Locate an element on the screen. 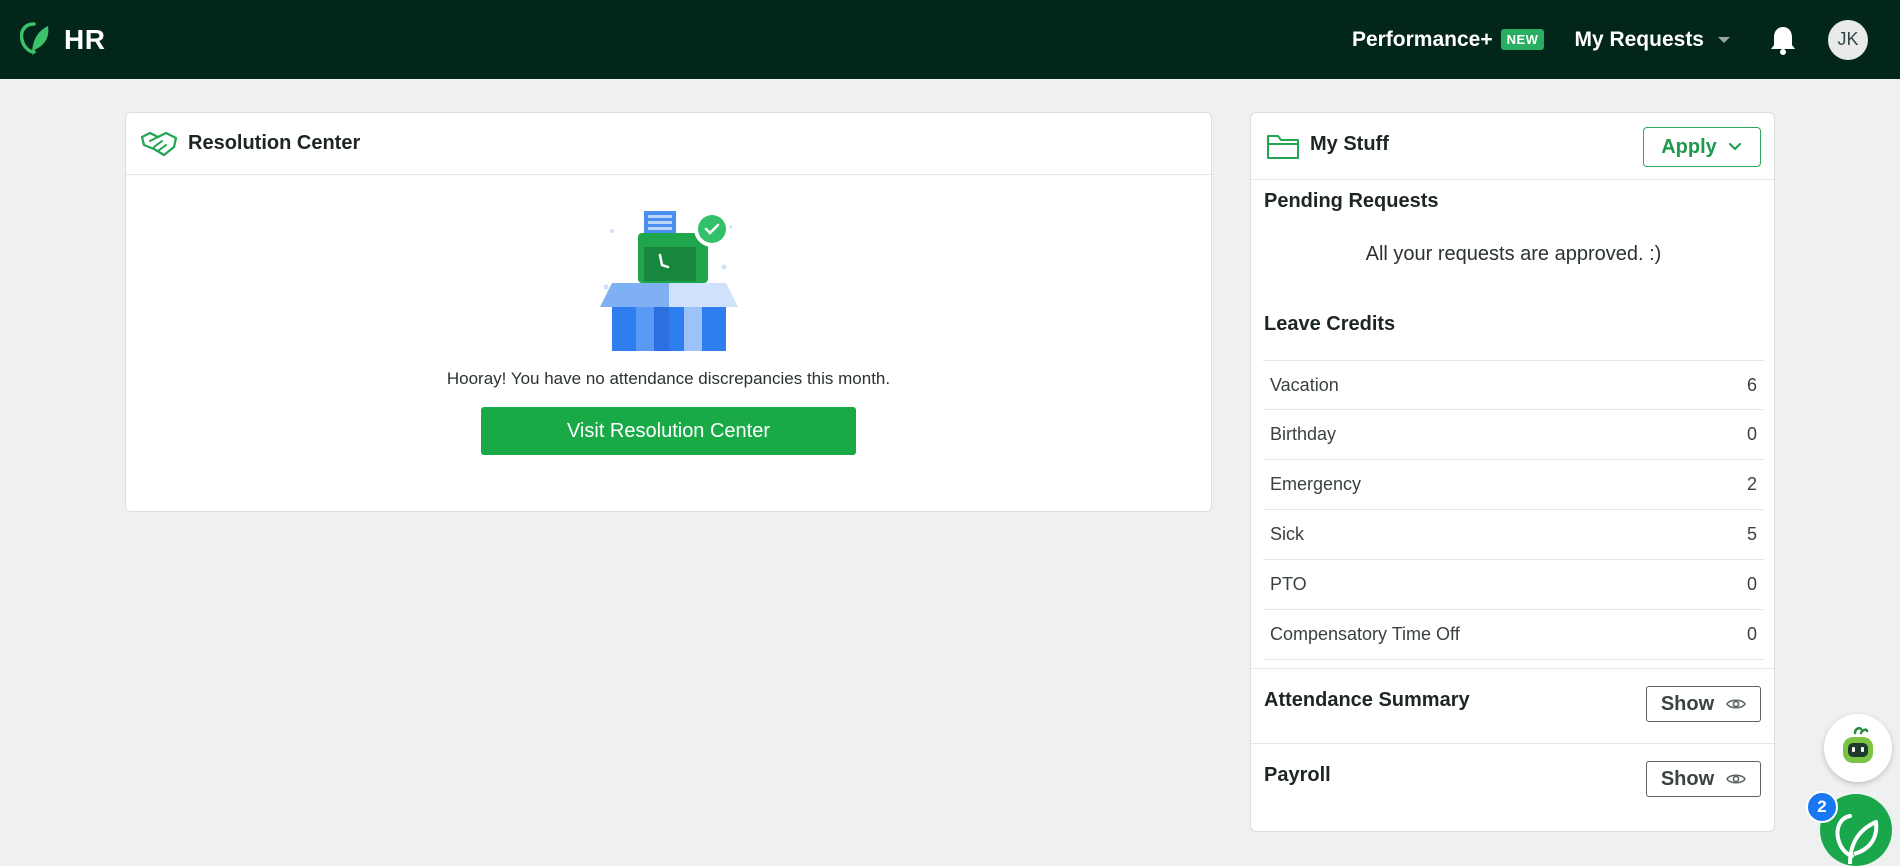  brand-name: HR is located at coordinates (85, 39).